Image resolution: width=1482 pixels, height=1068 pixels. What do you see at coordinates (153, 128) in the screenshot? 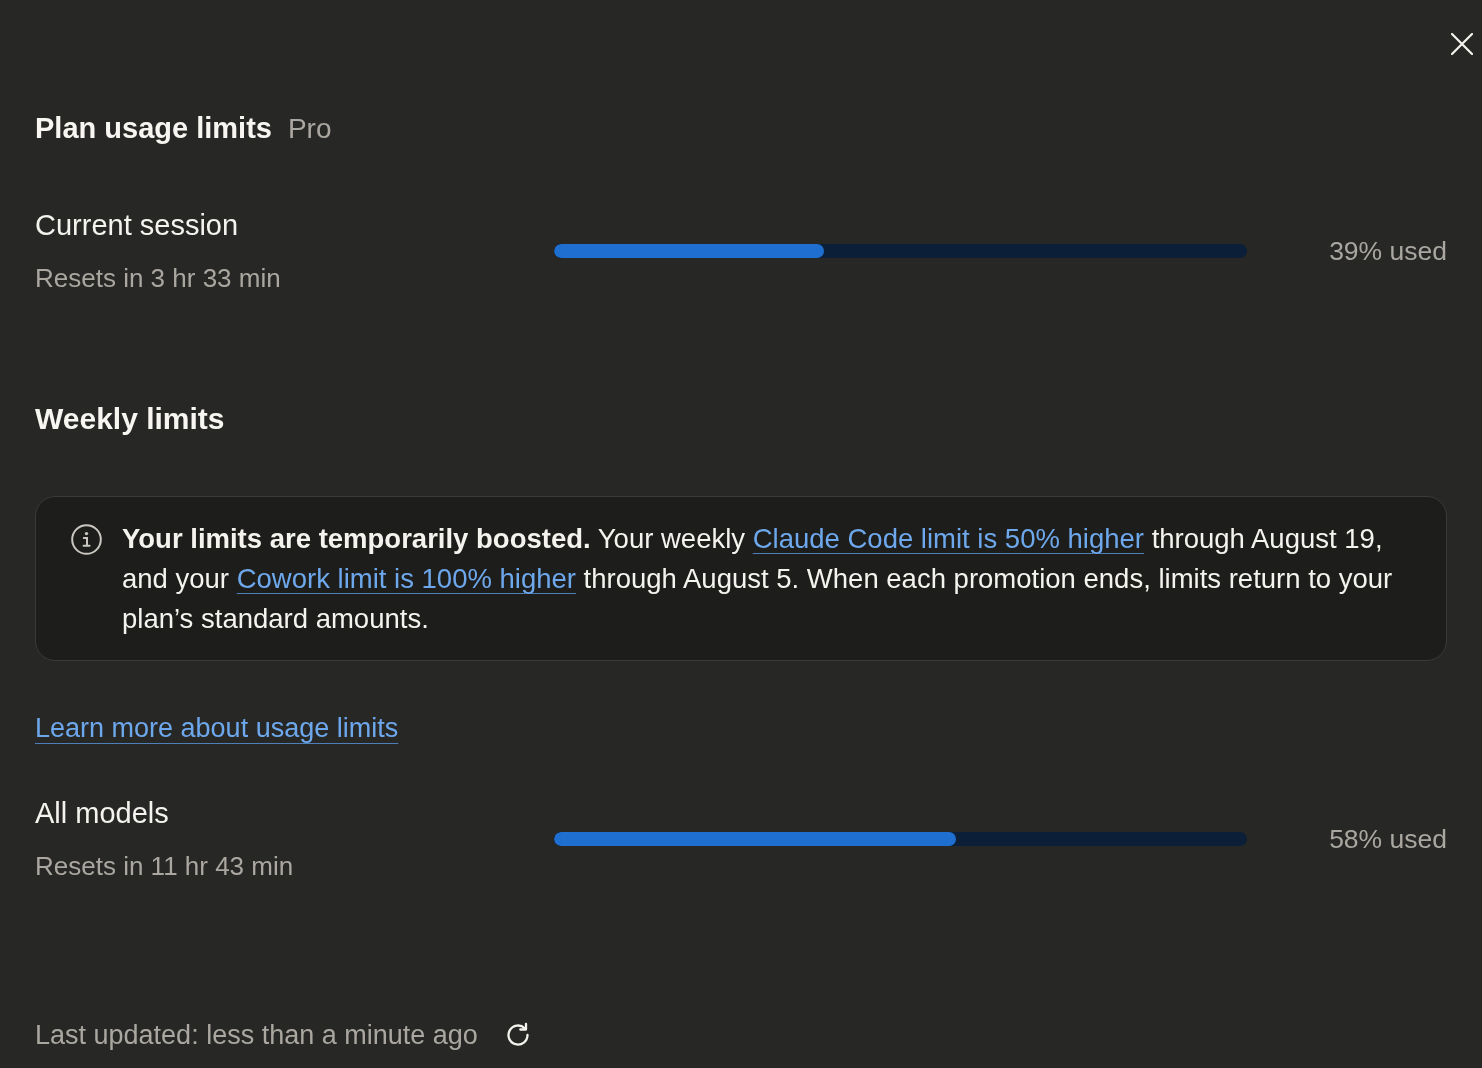
I see `dialog-title: Plan usage limits` at bounding box center [153, 128].